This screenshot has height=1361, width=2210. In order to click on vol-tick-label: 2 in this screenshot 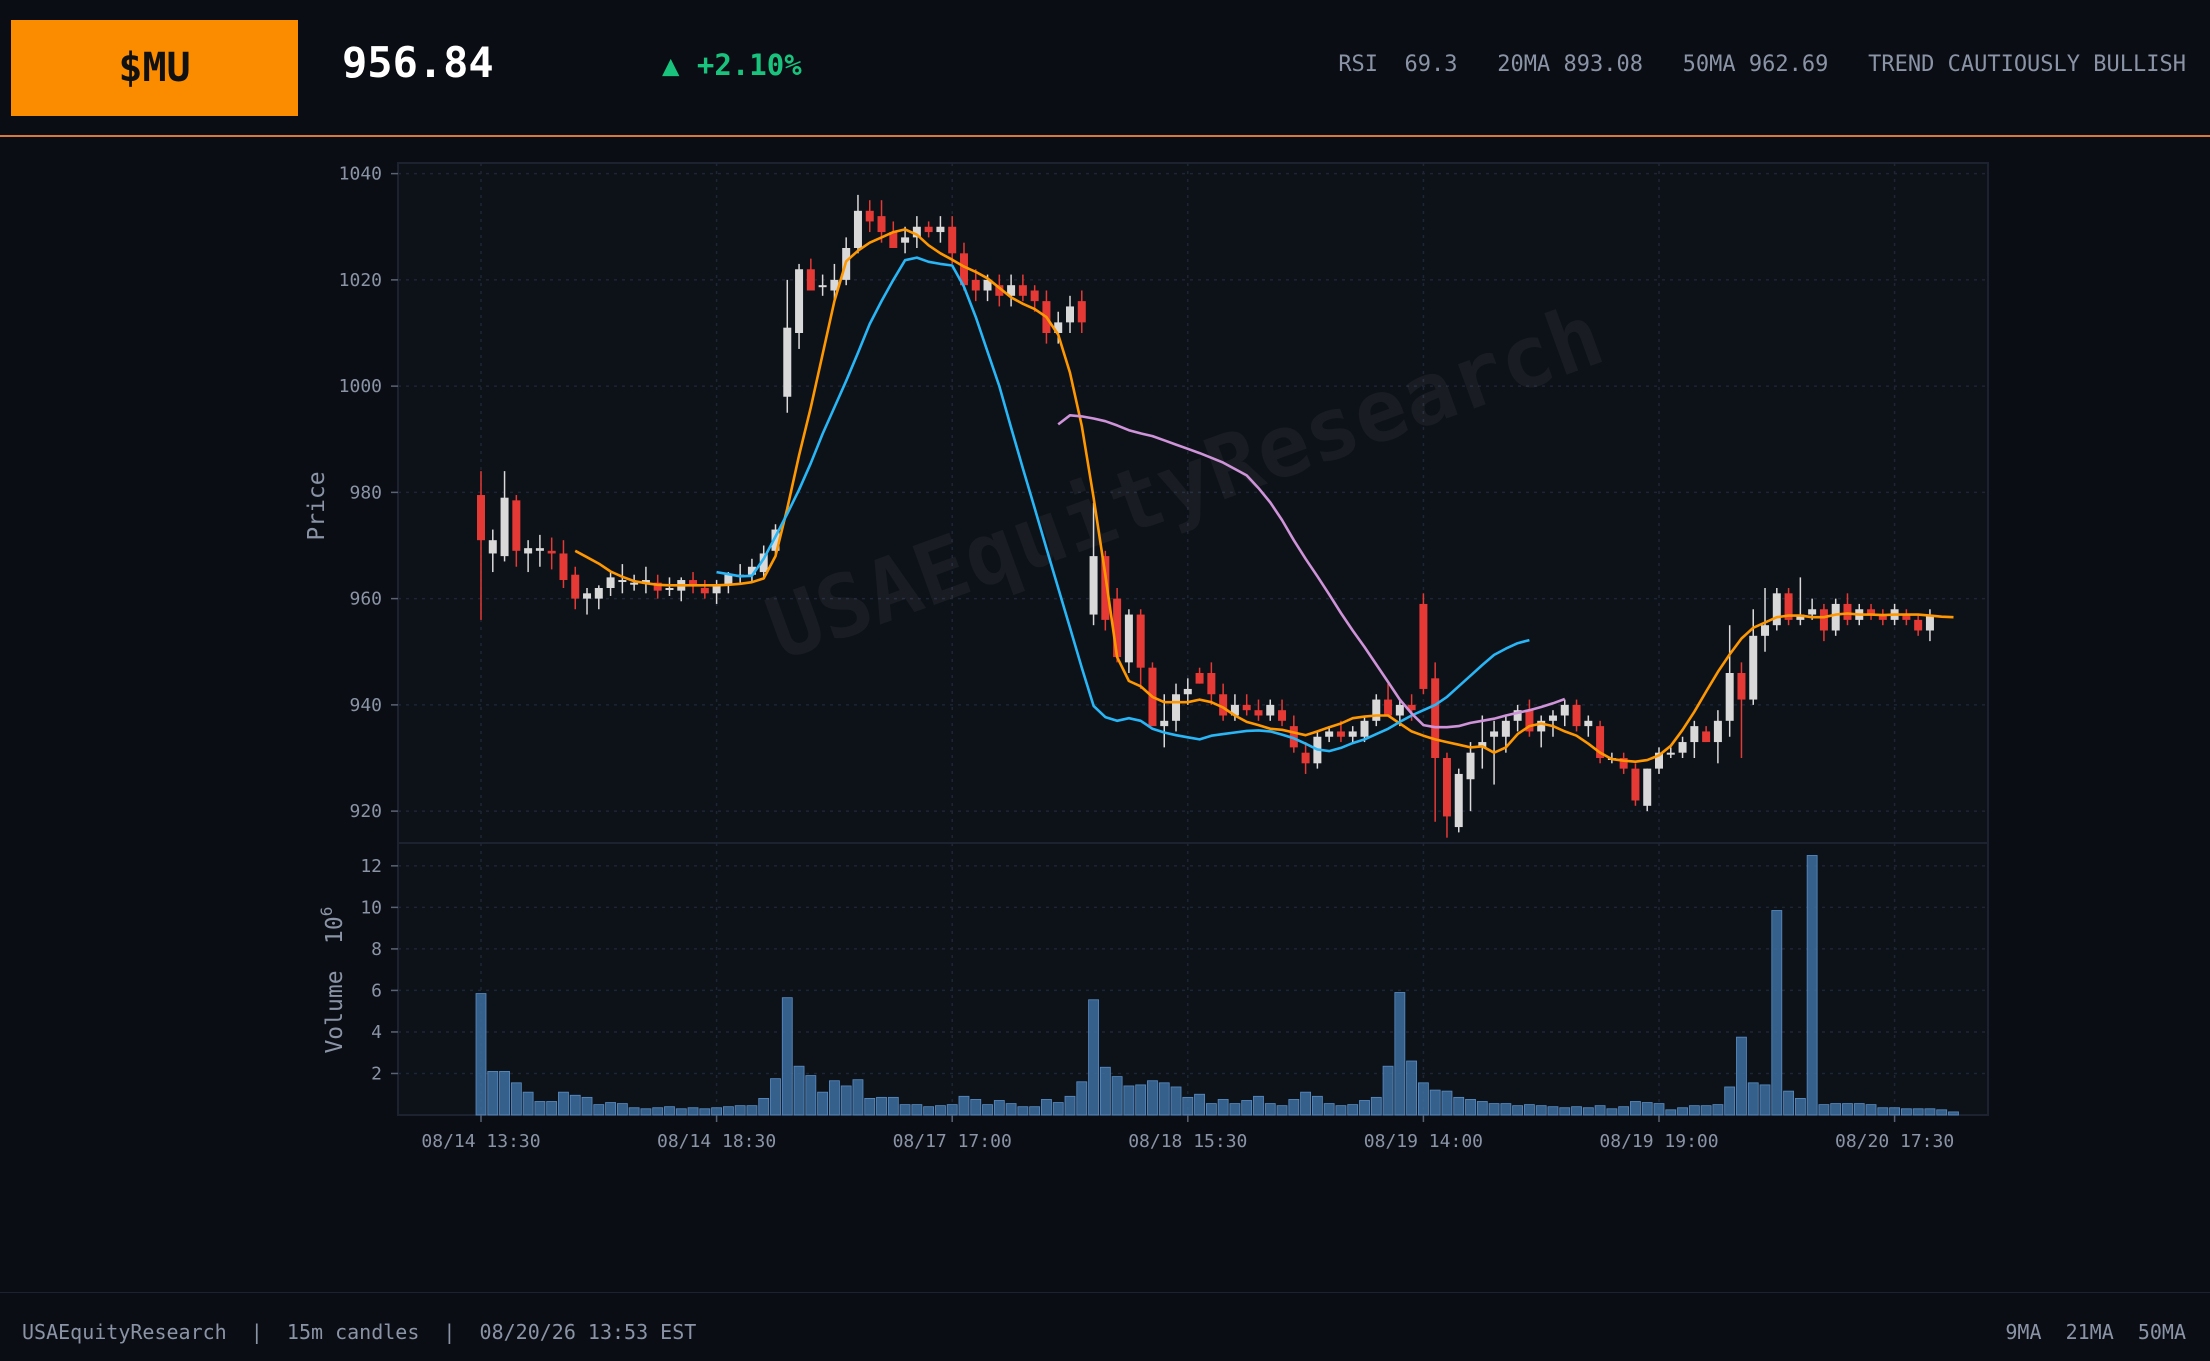, I will do `click(376, 1073)`.